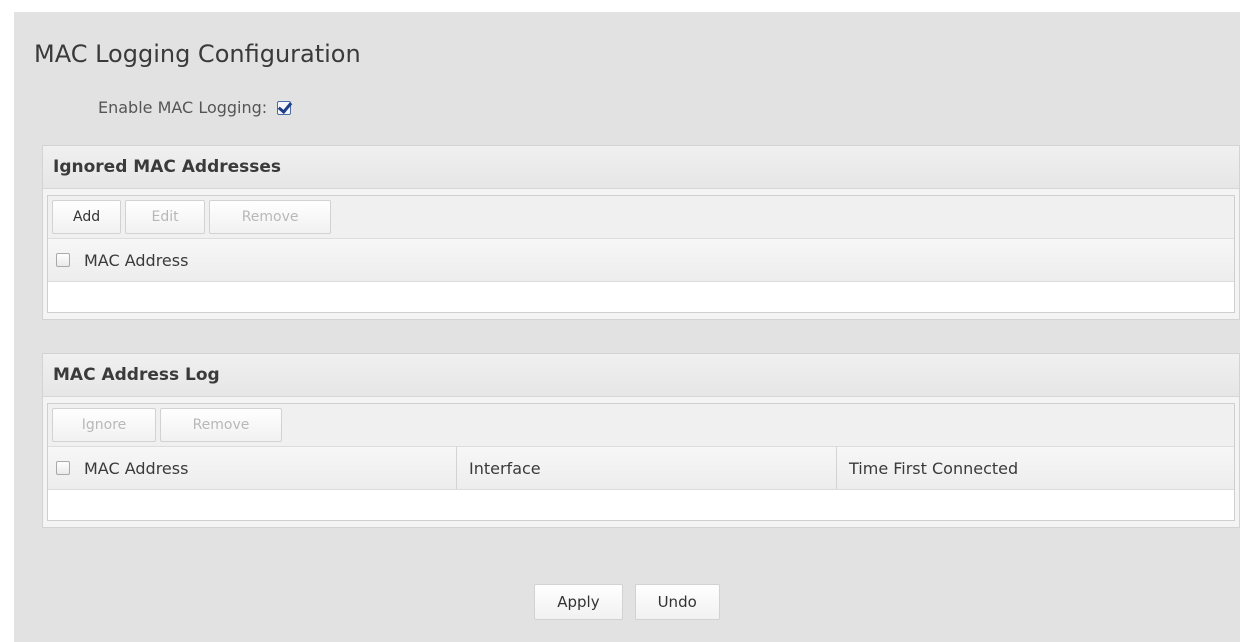  Describe the element at coordinates (270, 217) in the screenshot. I see `remove-button: Remove` at that location.